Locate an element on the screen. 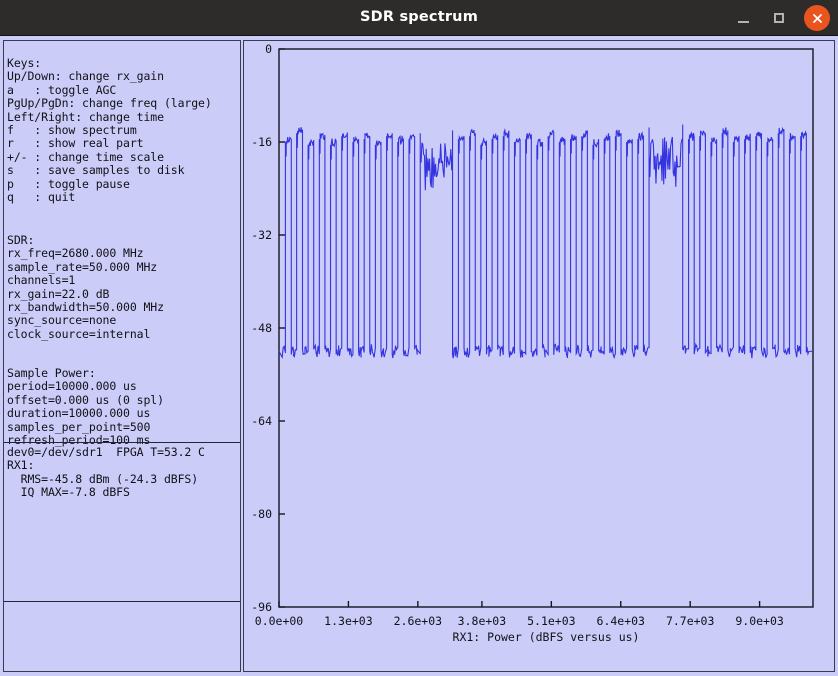 Image resolution: width=838 pixels, height=676 pixels. close-icon is located at coordinates (817, 18).